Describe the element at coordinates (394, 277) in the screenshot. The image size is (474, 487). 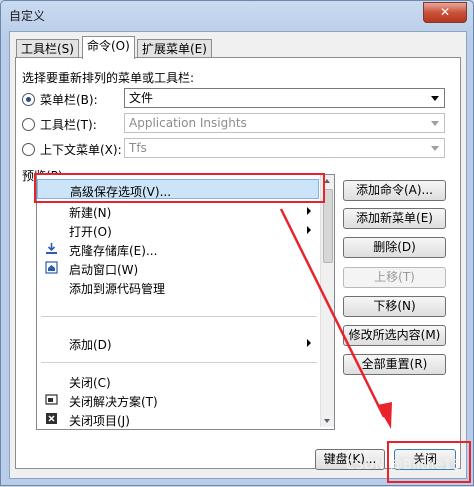
I see `move-up-button: 上移(T)` at that location.